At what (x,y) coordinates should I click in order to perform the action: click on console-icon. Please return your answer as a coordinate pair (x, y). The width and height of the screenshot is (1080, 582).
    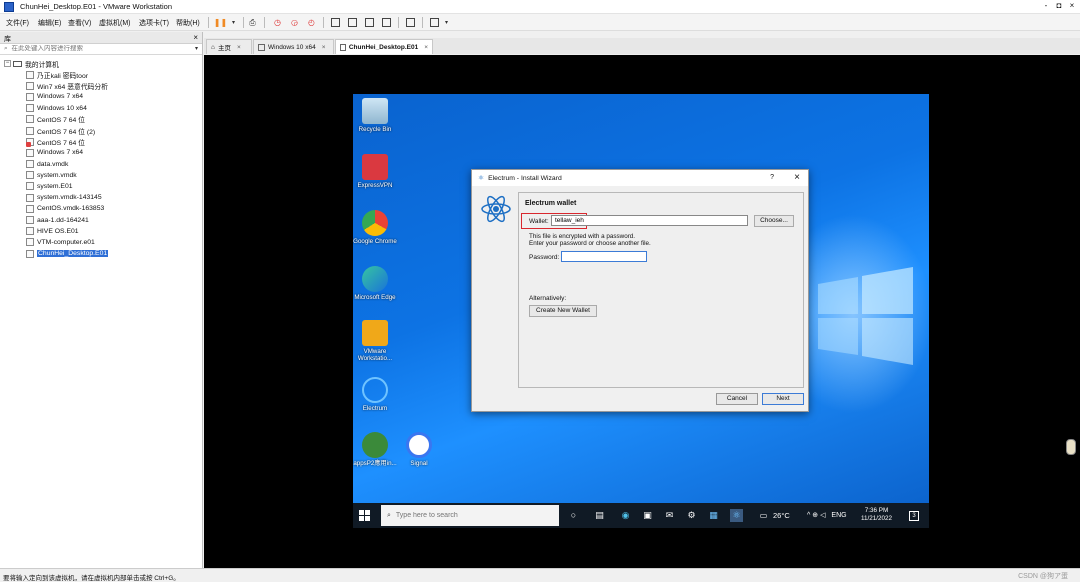
    Looking at the image, I should click on (410, 22).